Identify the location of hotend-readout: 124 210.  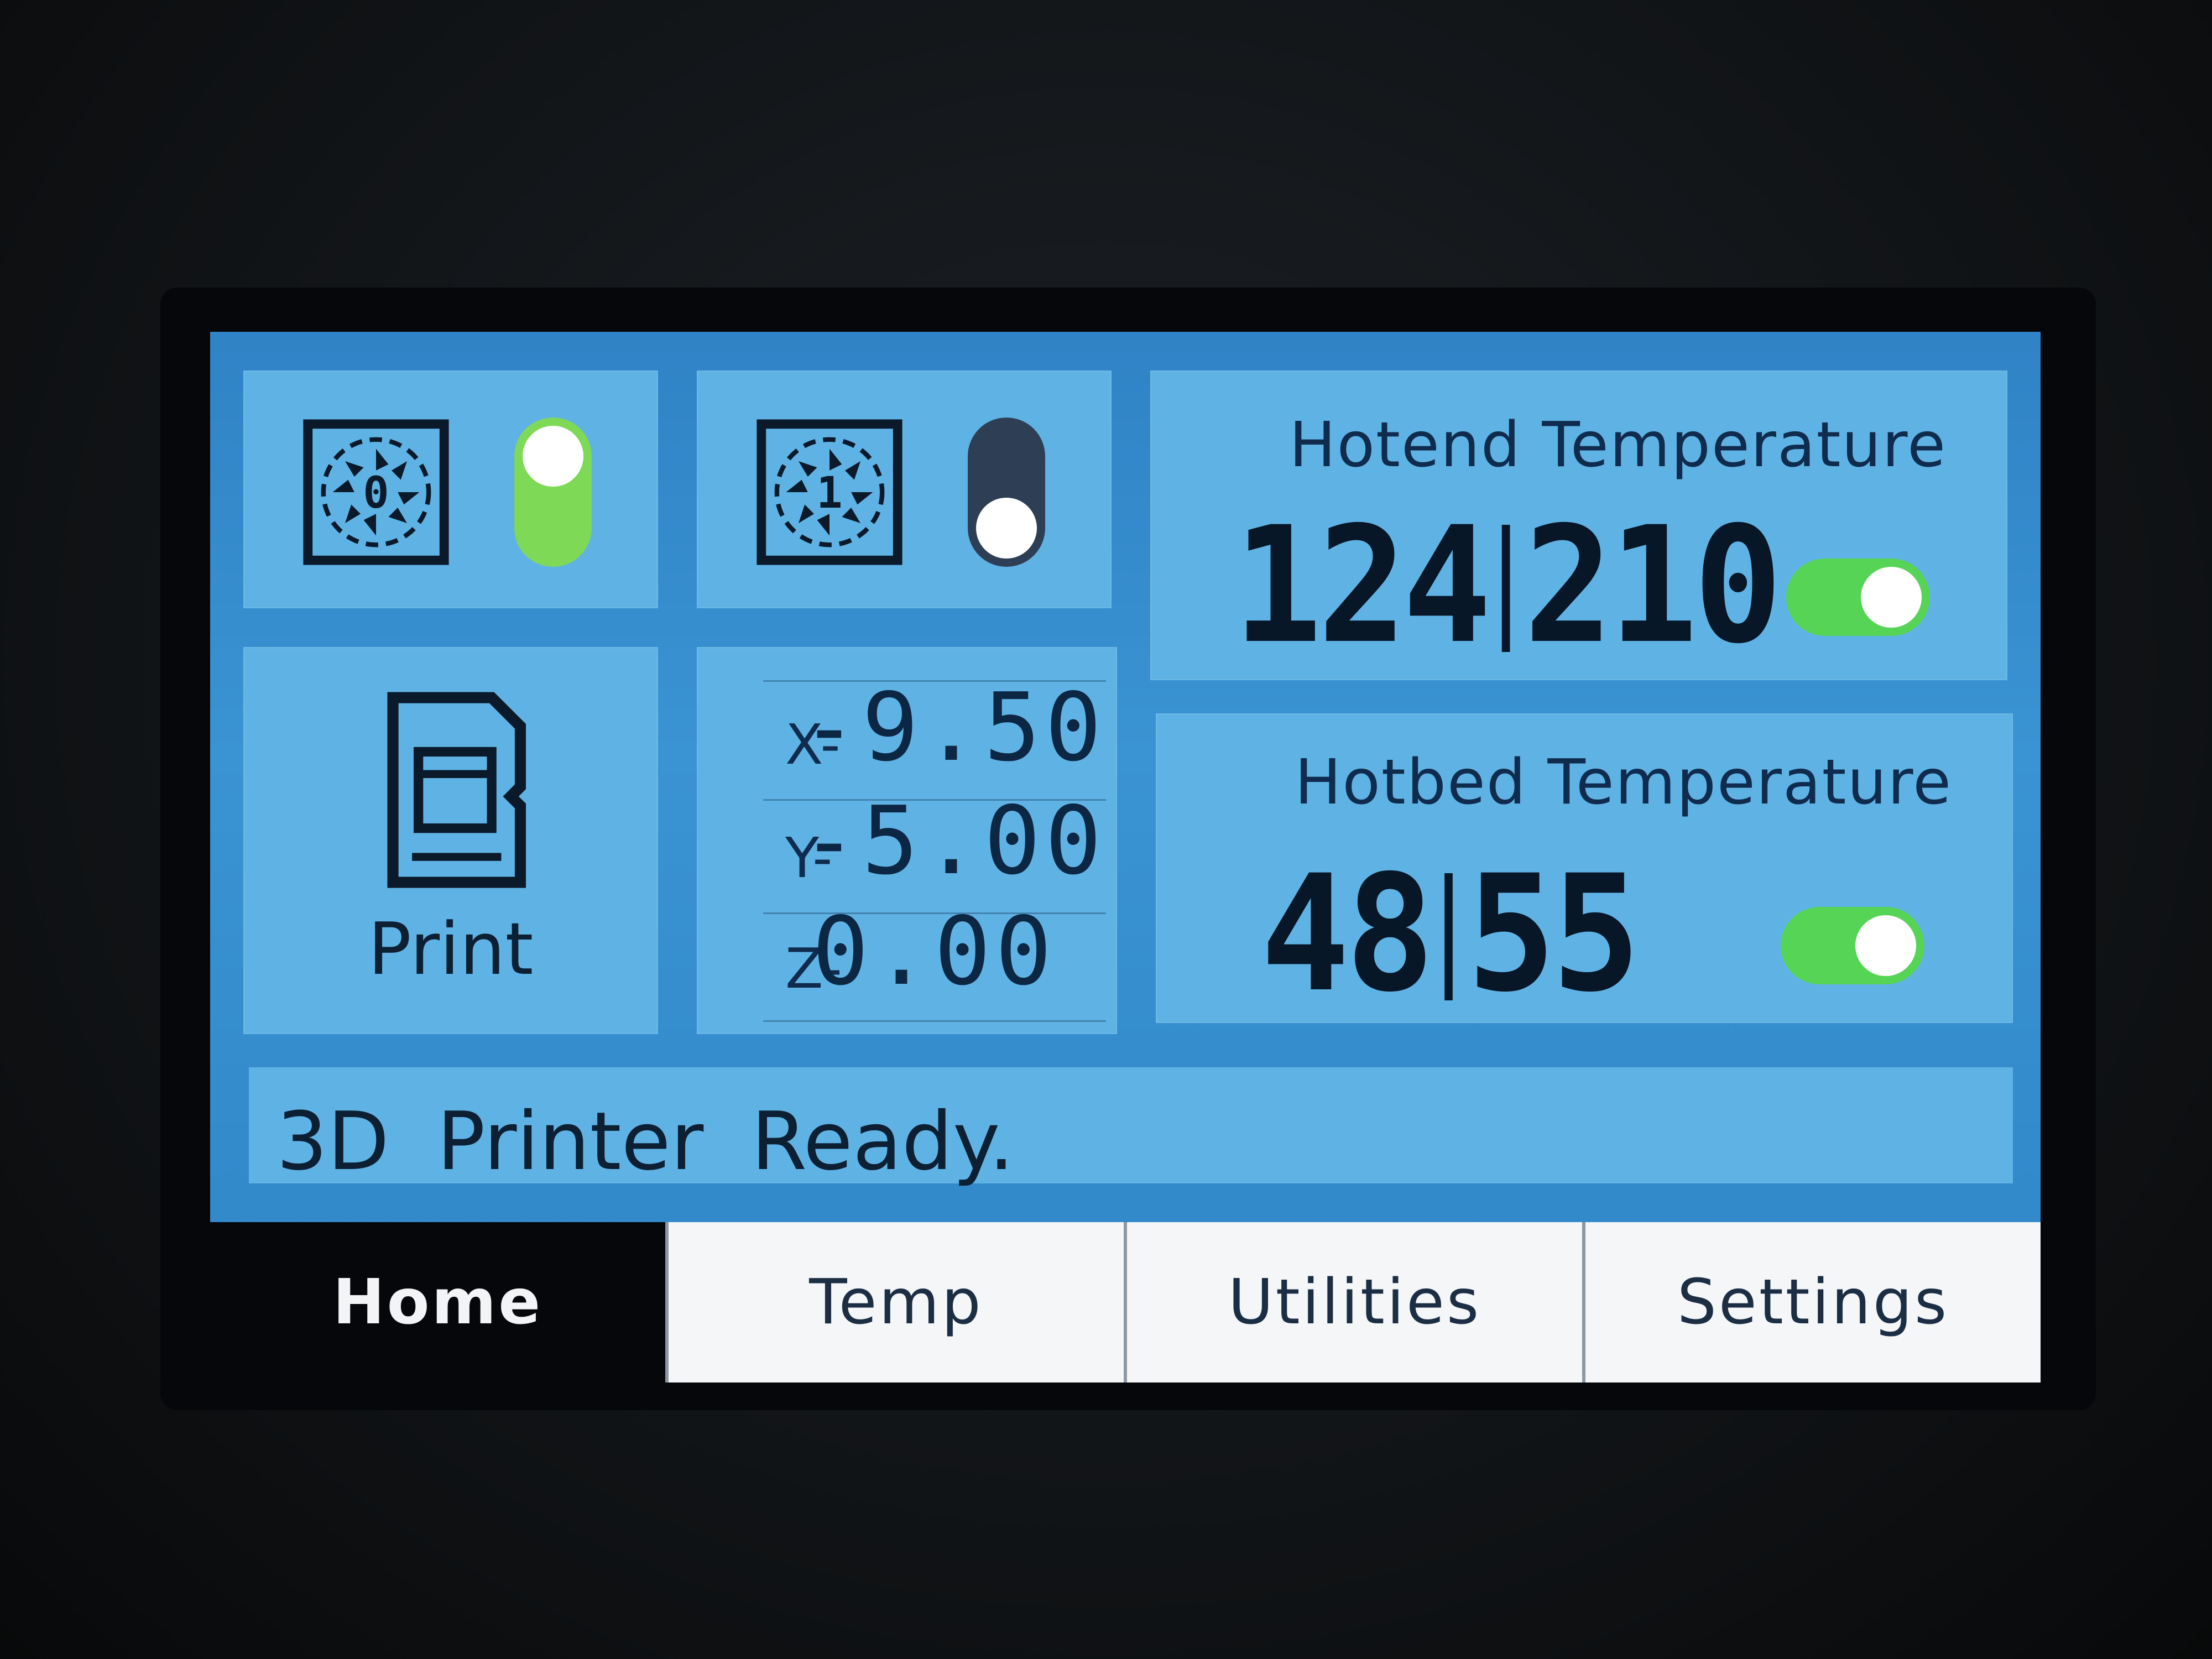
(1507, 586).